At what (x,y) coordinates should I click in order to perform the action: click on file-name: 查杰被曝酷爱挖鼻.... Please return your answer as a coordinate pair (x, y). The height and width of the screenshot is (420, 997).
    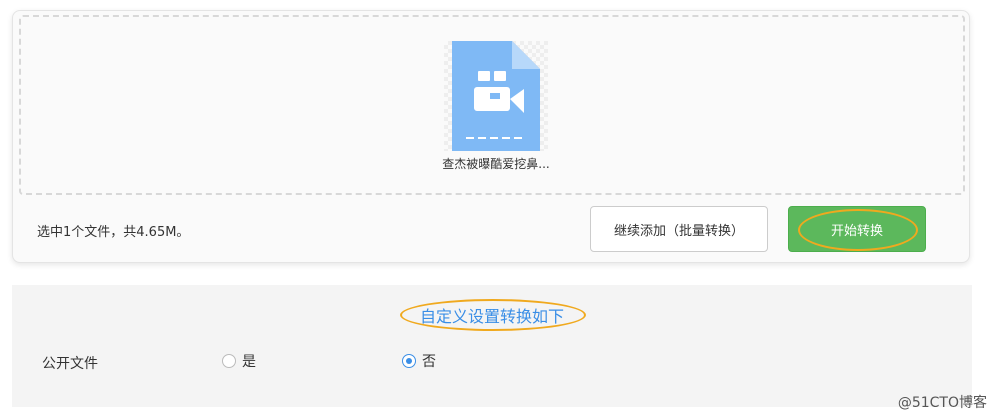
    Looking at the image, I should click on (496, 164).